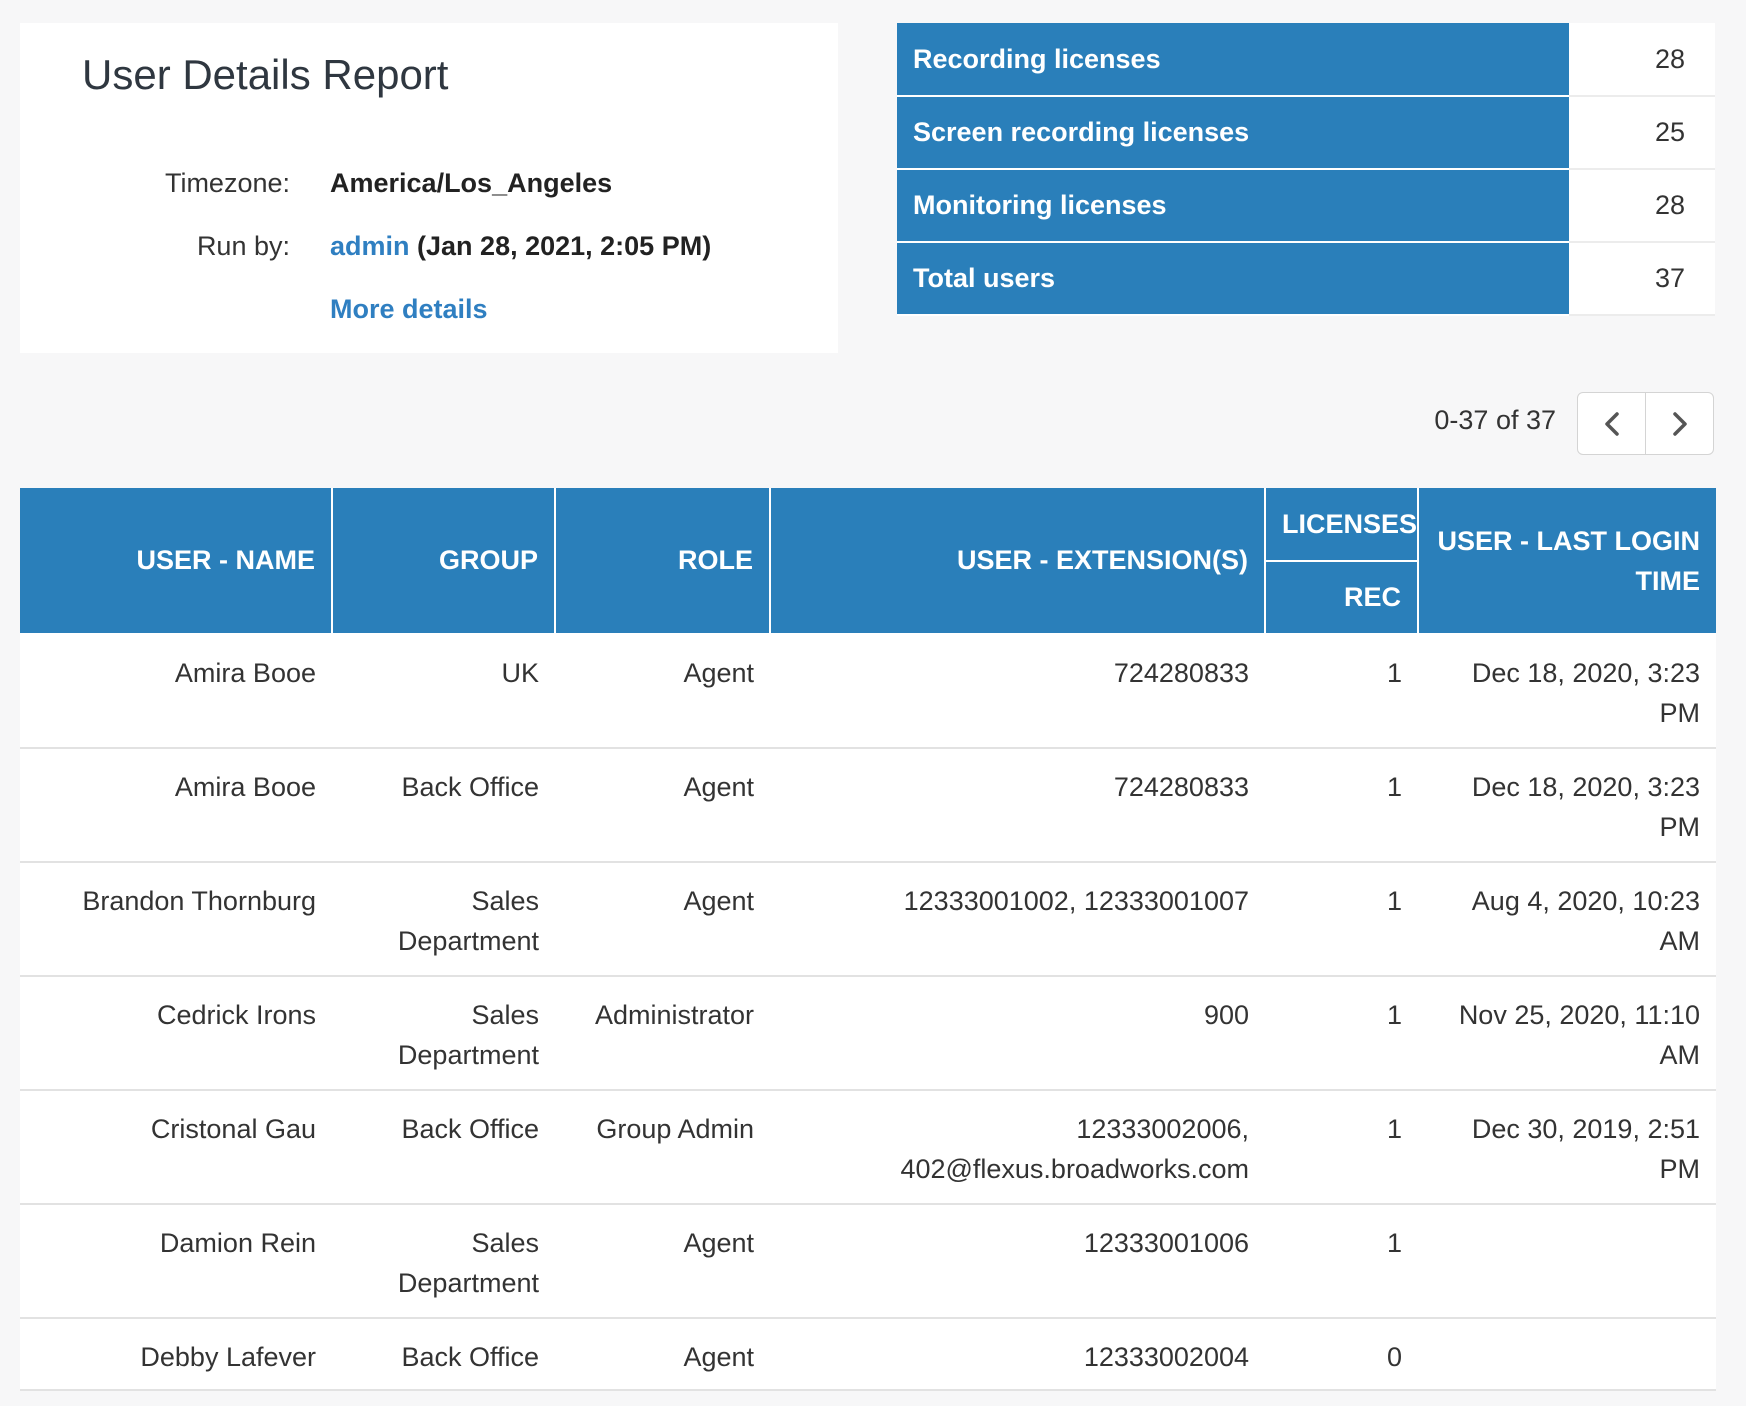 Image resolution: width=1746 pixels, height=1406 pixels. I want to click on stat-row: Monitoring licenses 28, so click(1306, 206).